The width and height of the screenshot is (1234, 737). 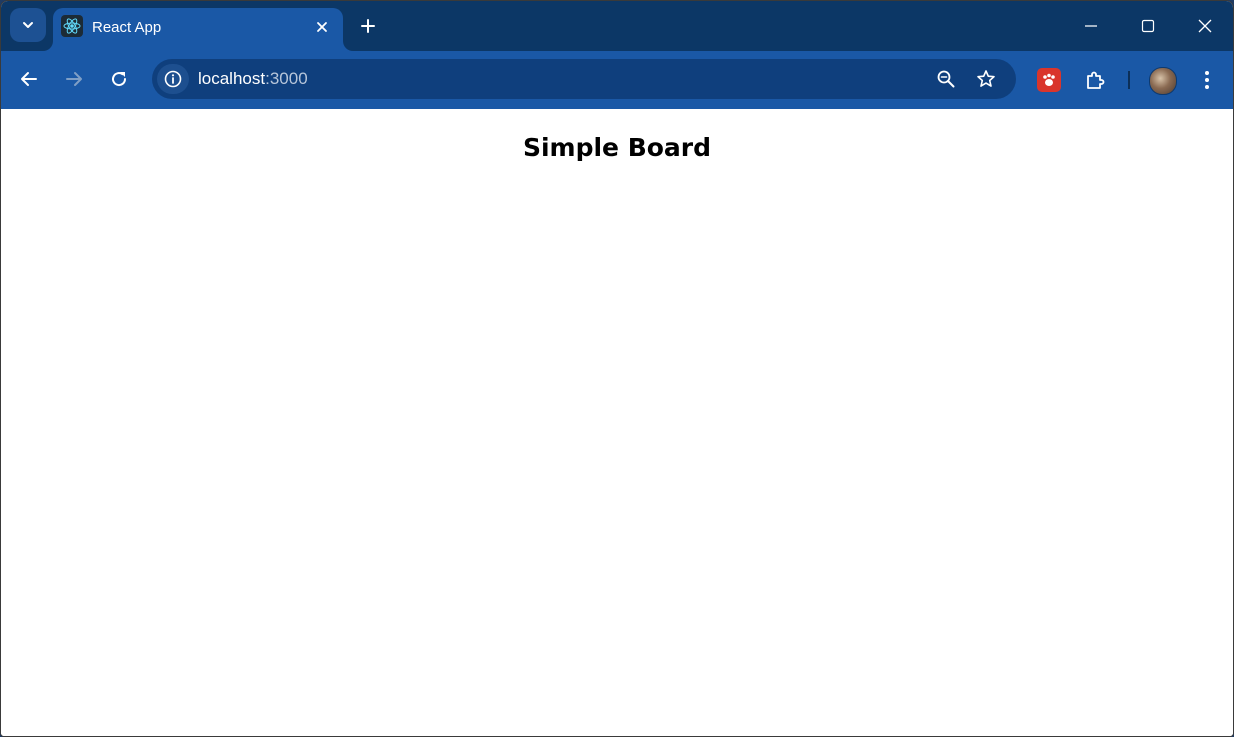 I want to click on puzzle-icon, so click(x=1096, y=80).